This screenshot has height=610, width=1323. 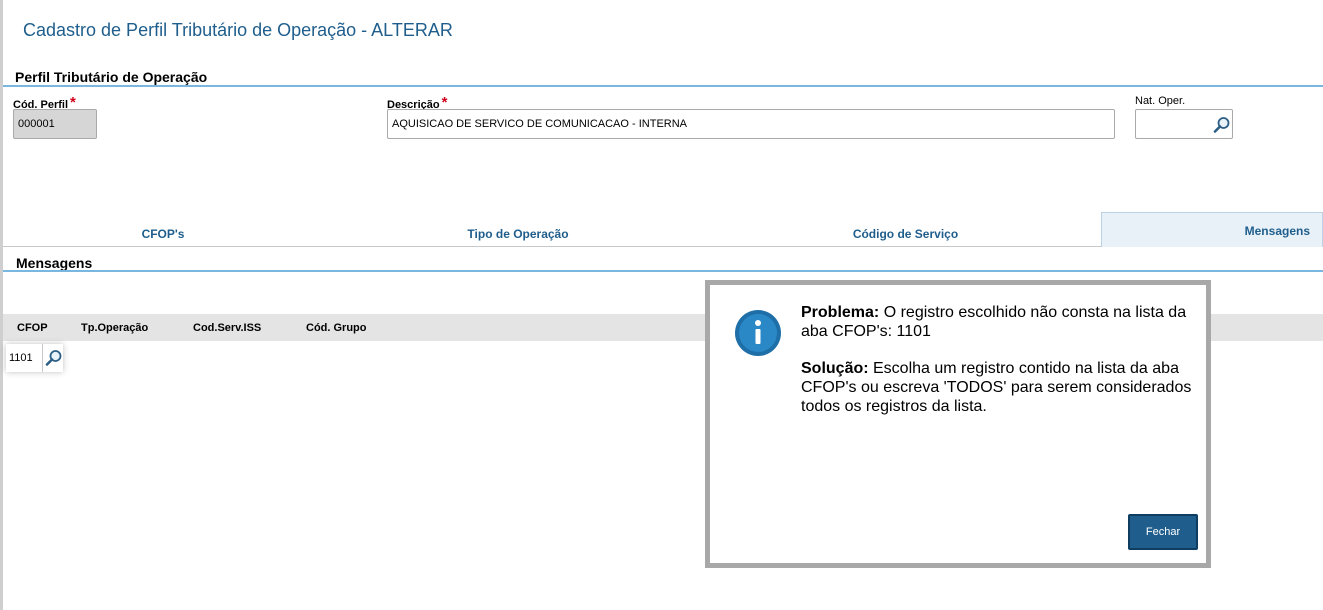 I want to click on cfop-cell-value: 1101, so click(x=21, y=358).